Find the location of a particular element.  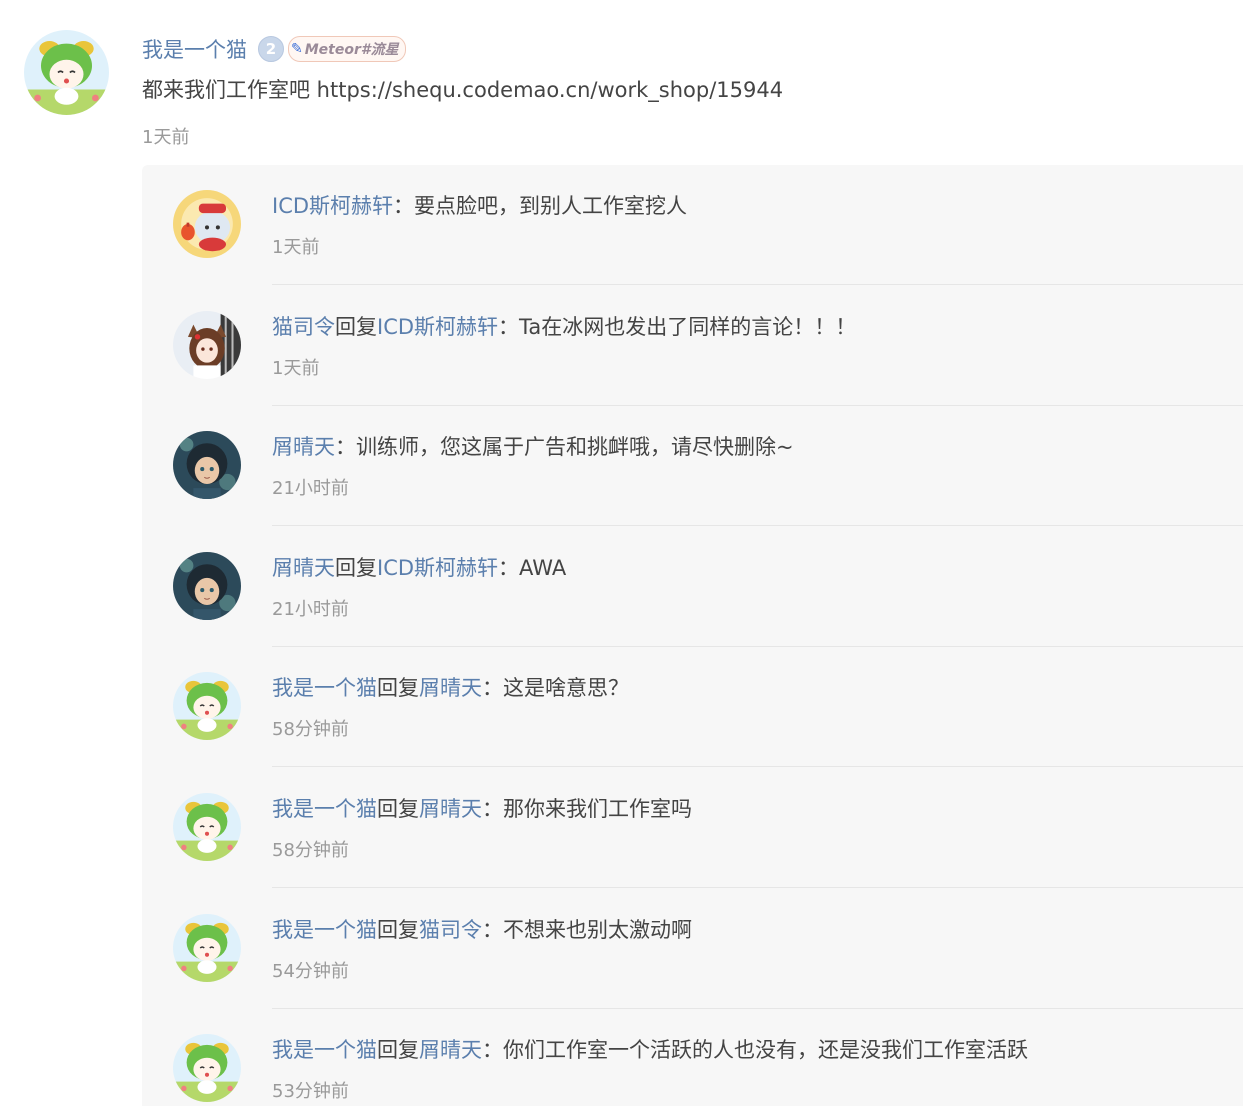

reply-time: 54分钟前 is located at coordinates (310, 971).